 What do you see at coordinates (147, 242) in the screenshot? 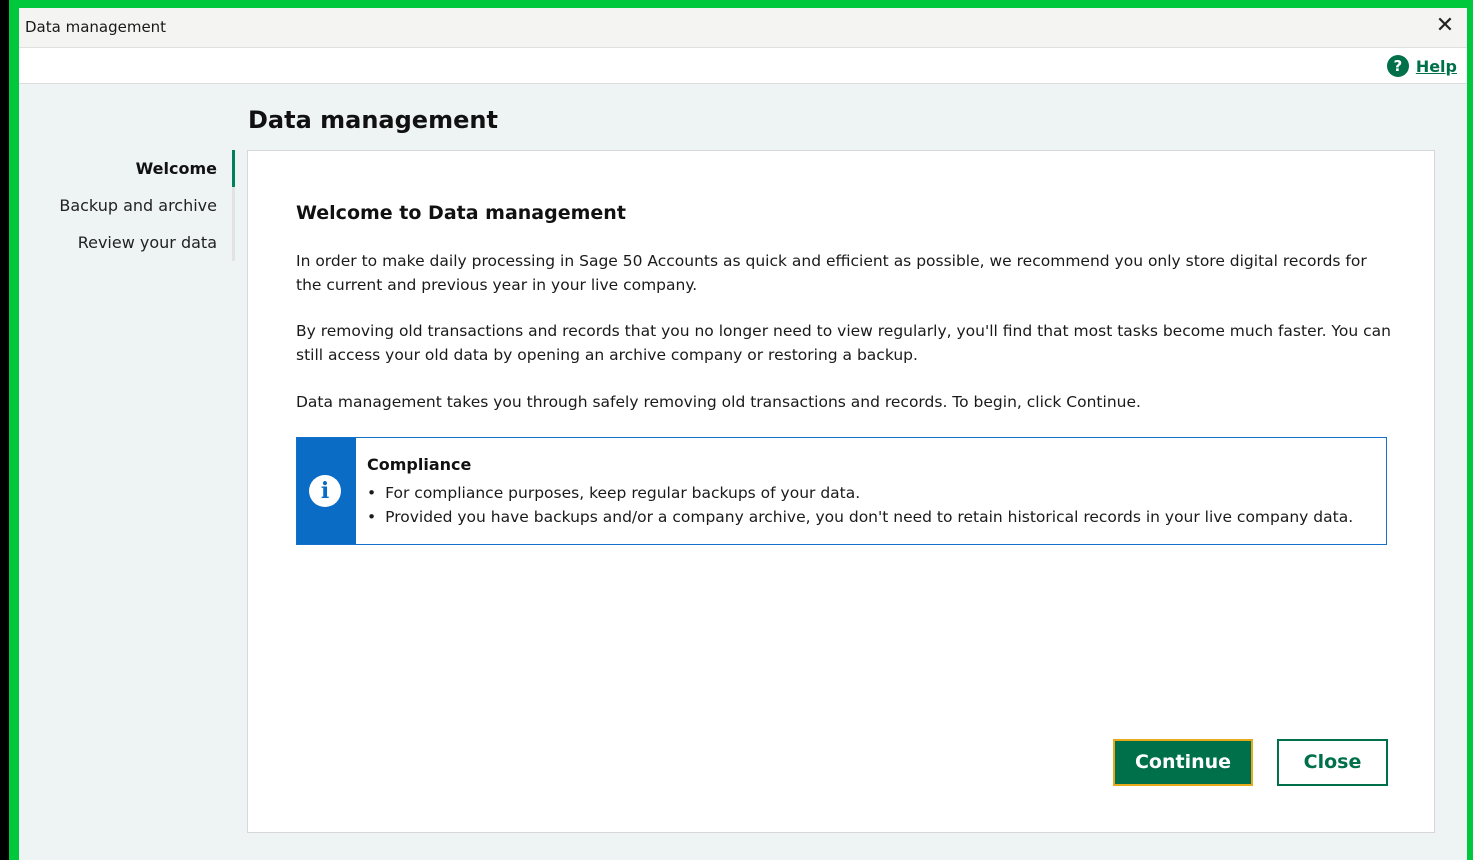
I see `sidebar-item-label: Review your data` at bounding box center [147, 242].